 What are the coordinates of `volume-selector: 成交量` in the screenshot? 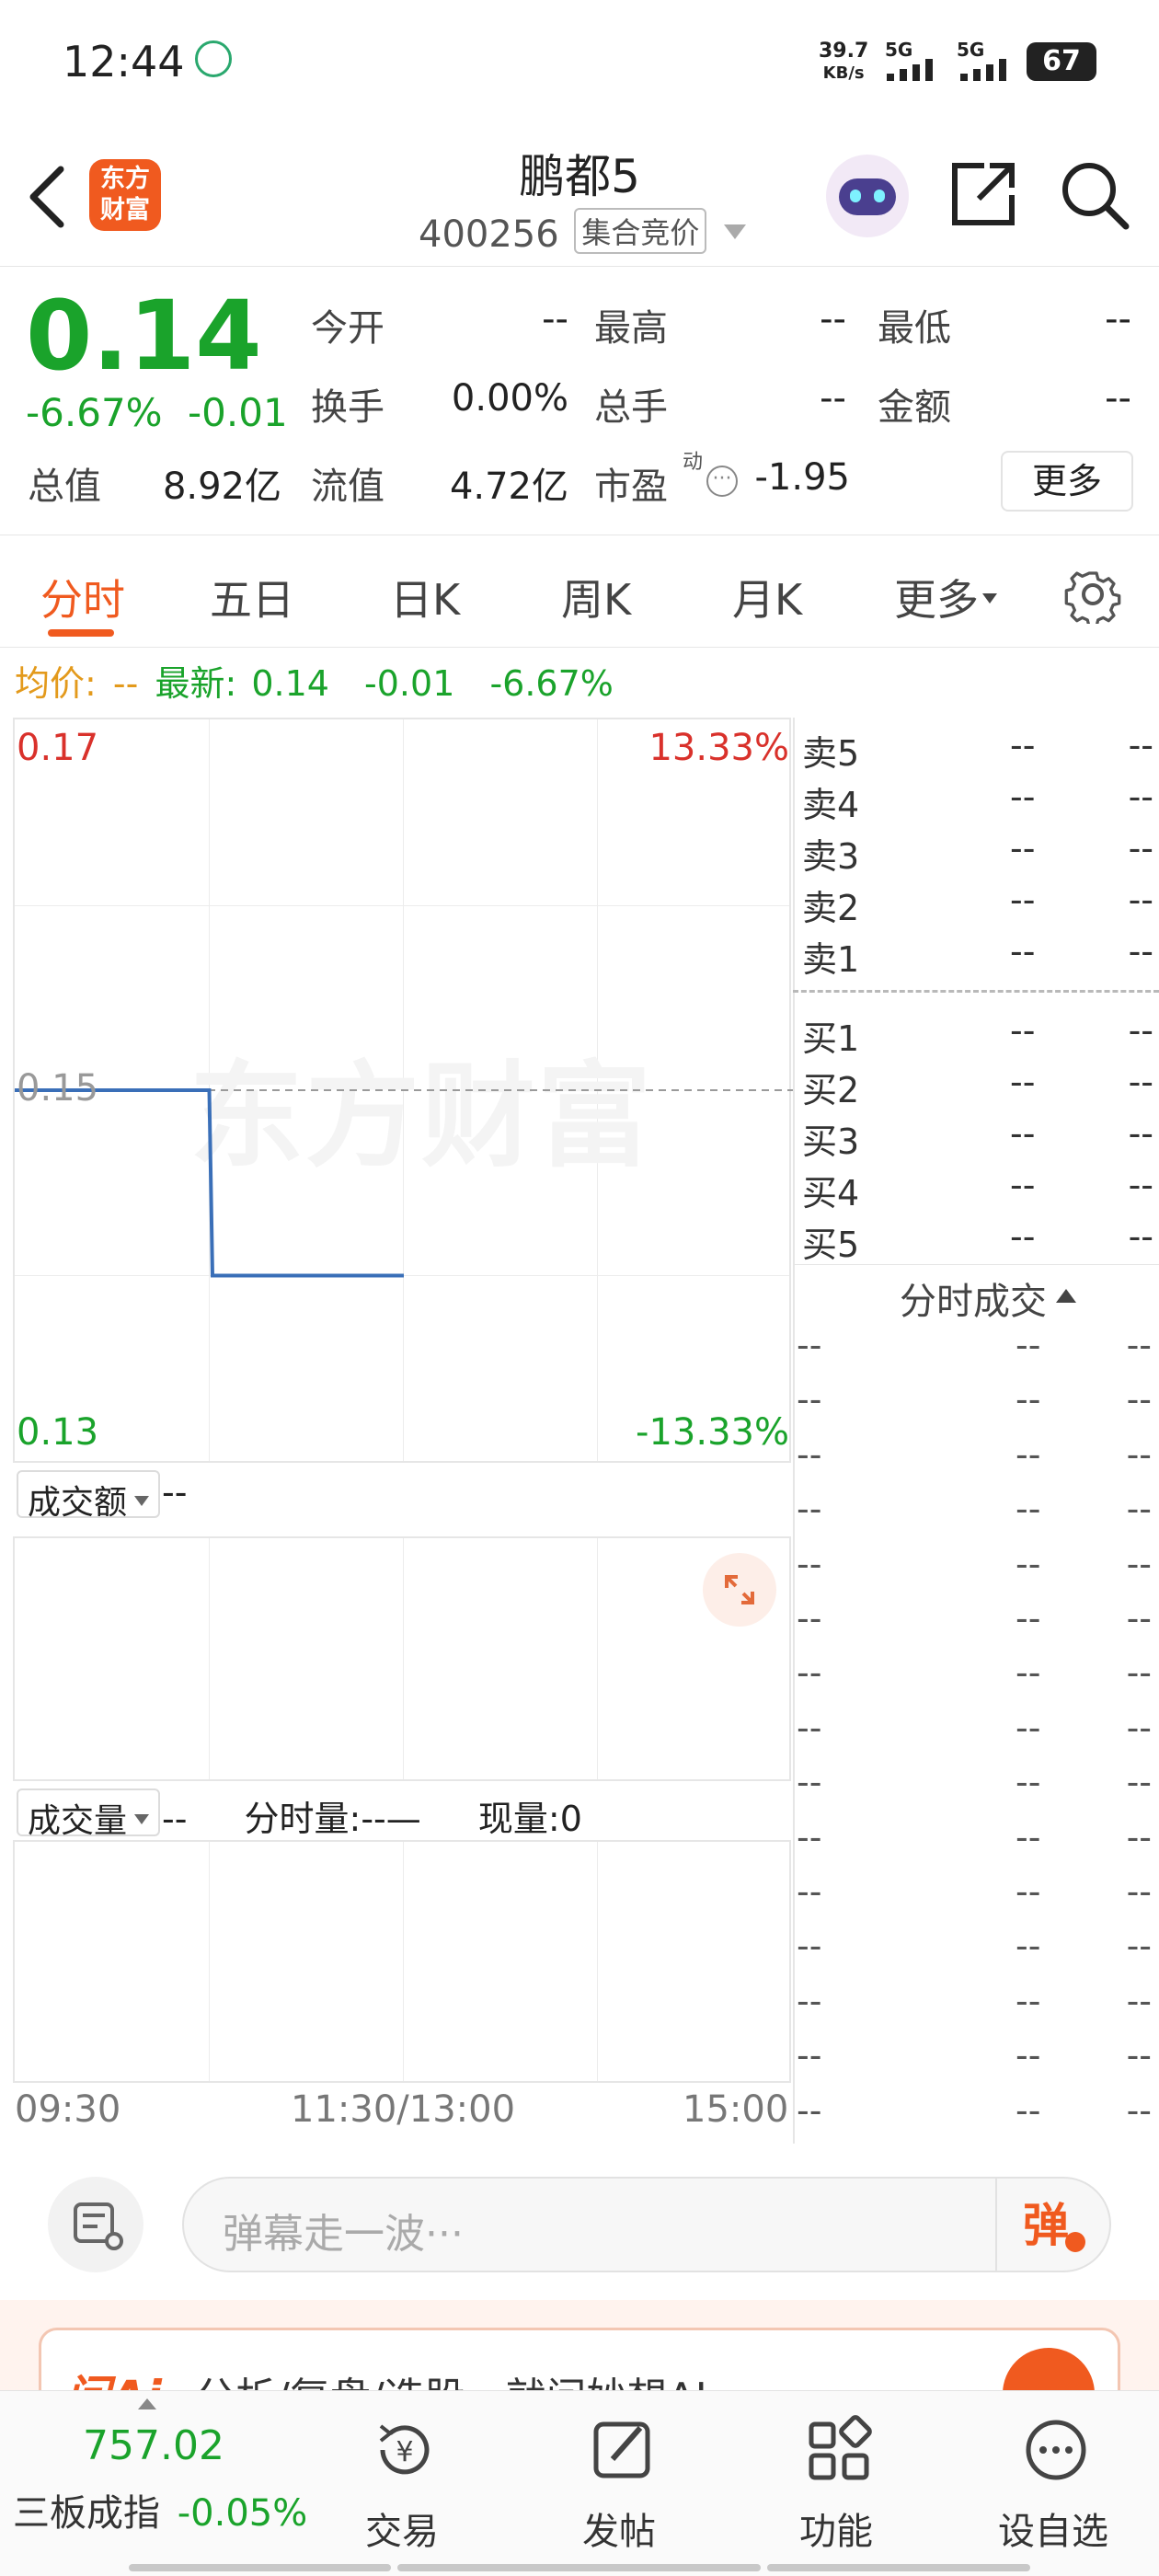 It's located at (89, 1814).